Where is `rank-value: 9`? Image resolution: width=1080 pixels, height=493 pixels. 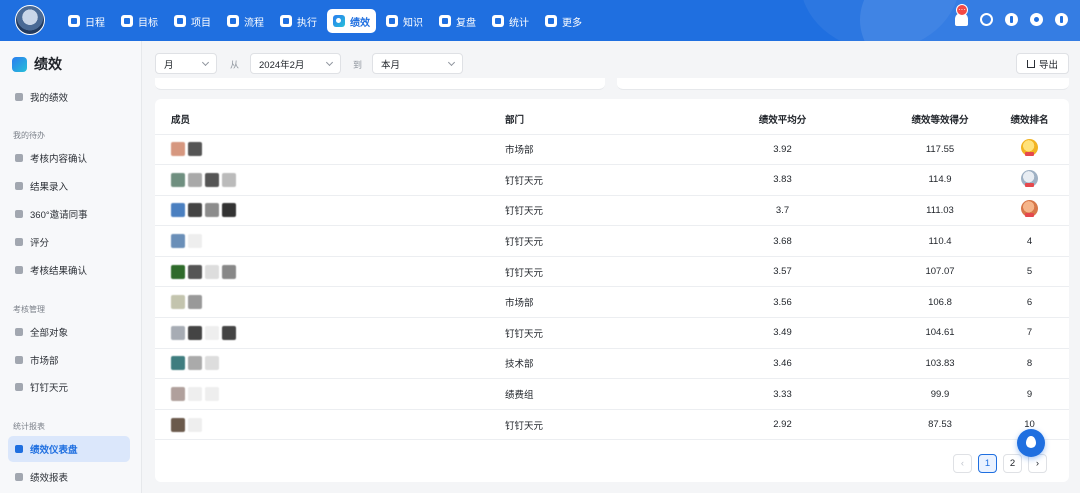 rank-value: 9 is located at coordinates (1029, 394).